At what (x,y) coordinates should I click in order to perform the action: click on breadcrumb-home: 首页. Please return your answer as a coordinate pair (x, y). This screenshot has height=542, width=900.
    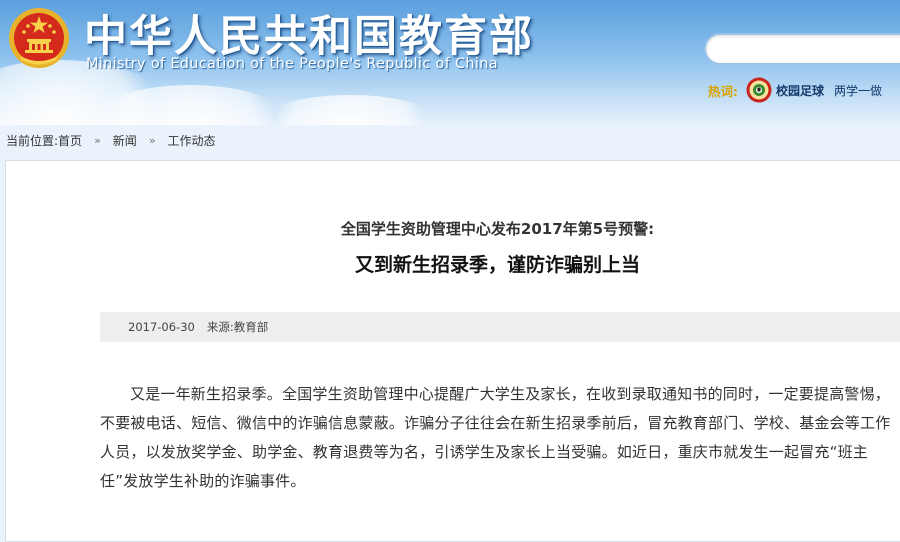
    Looking at the image, I should click on (70, 140).